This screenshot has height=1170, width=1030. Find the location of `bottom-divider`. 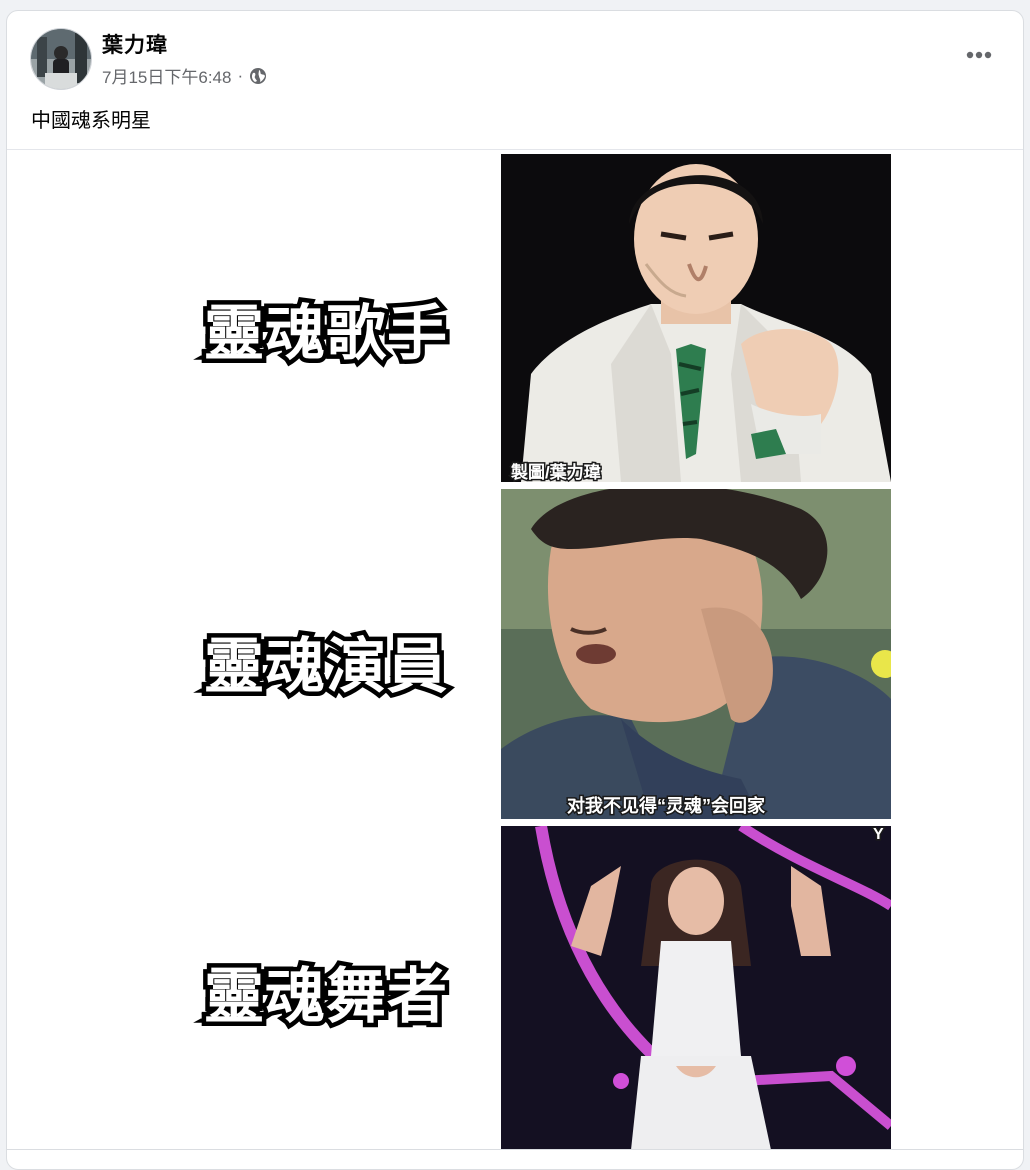

bottom-divider is located at coordinates (515, 1149).